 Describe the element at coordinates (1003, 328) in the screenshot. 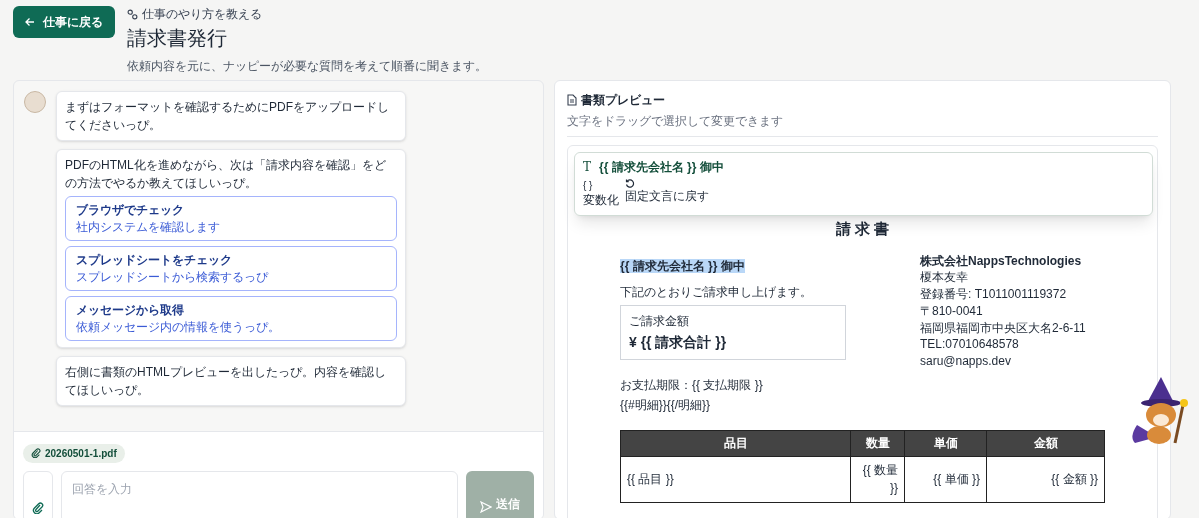

I see `issuer-detail: 福岡県福岡市中央区大名2-6-11` at that location.